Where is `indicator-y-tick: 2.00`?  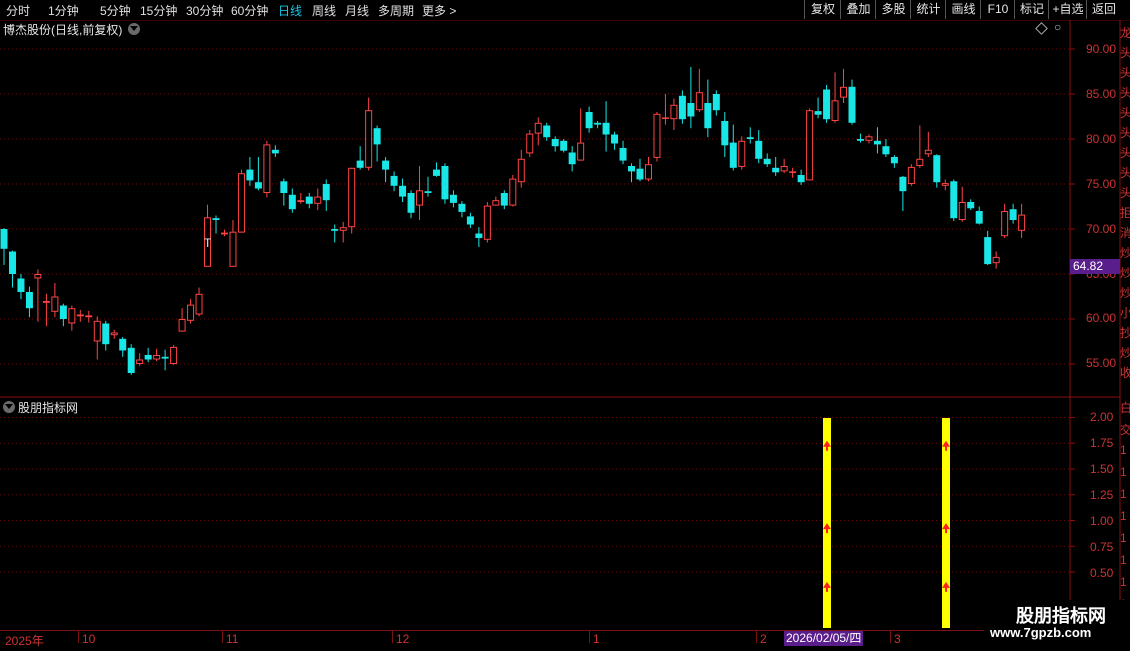 indicator-y-tick: 2.00 is located at coordinates (1102, 417).